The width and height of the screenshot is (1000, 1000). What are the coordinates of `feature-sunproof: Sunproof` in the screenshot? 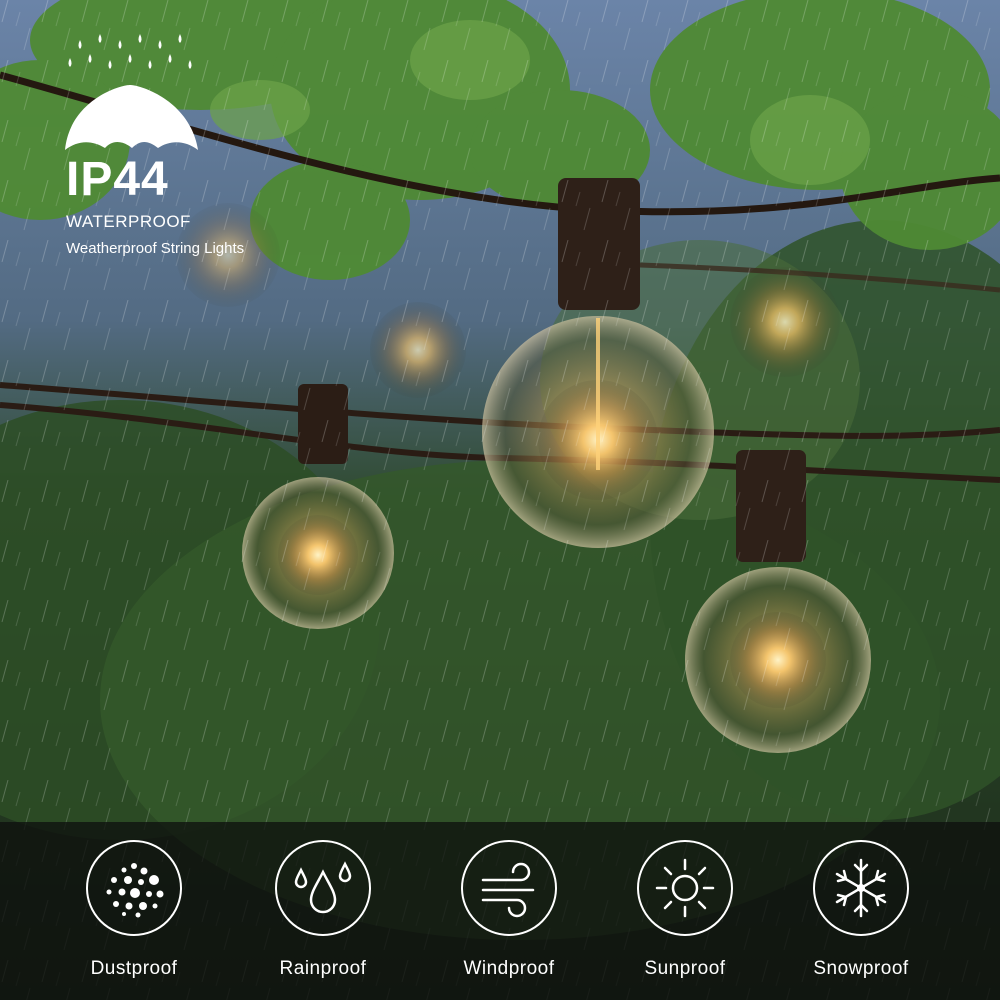 It's located at (685, 910).